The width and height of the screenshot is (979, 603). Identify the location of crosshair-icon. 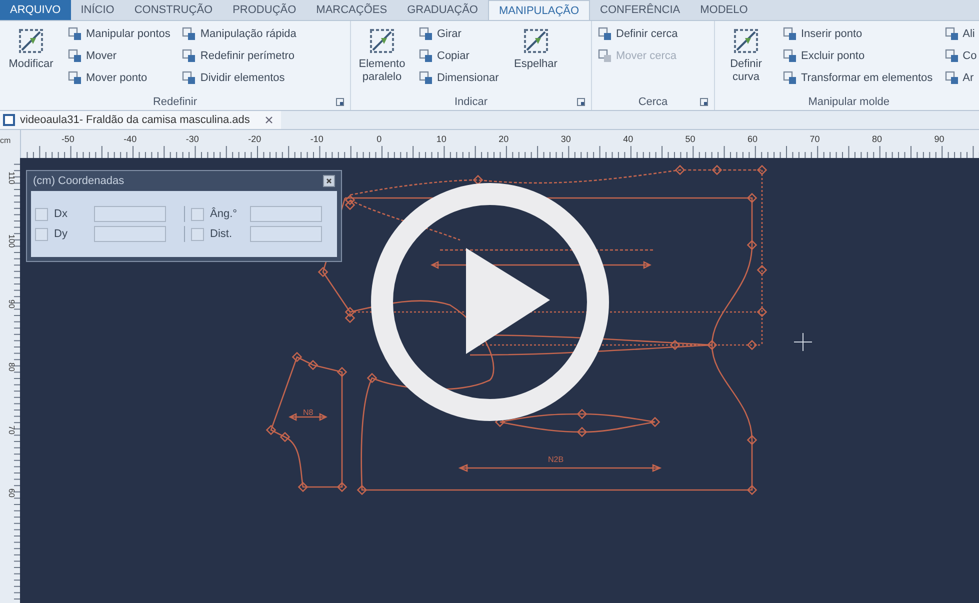
(803, 342).